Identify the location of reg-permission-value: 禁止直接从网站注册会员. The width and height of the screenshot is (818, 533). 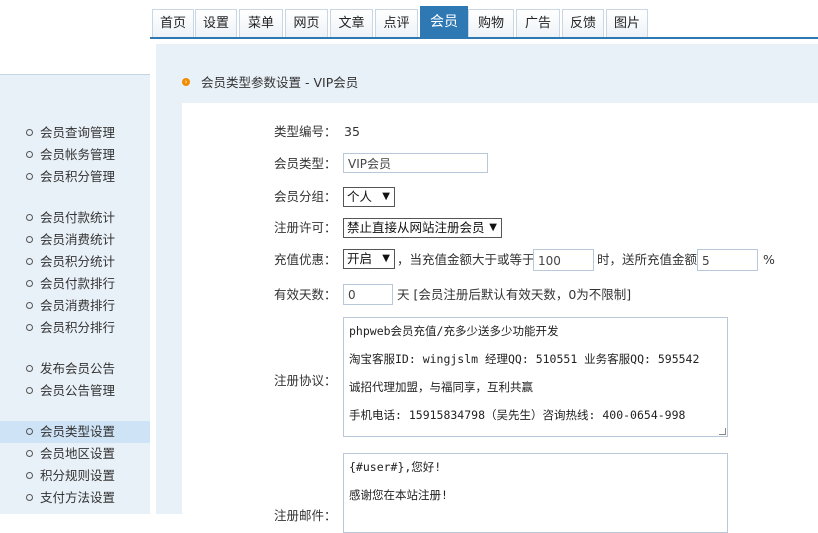
(416, 227).